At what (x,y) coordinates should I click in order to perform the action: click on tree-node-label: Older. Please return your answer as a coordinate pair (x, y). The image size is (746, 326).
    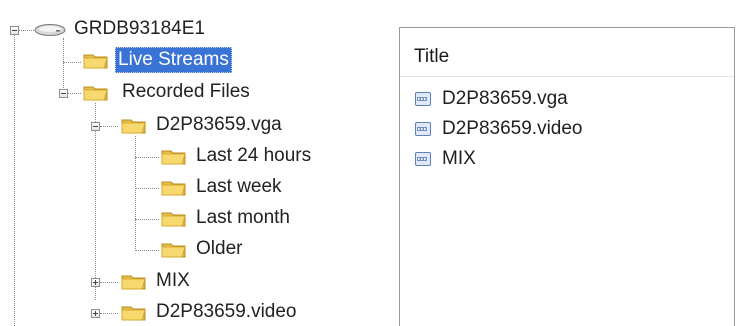
    Looking at the image, I should click on (219, 248).